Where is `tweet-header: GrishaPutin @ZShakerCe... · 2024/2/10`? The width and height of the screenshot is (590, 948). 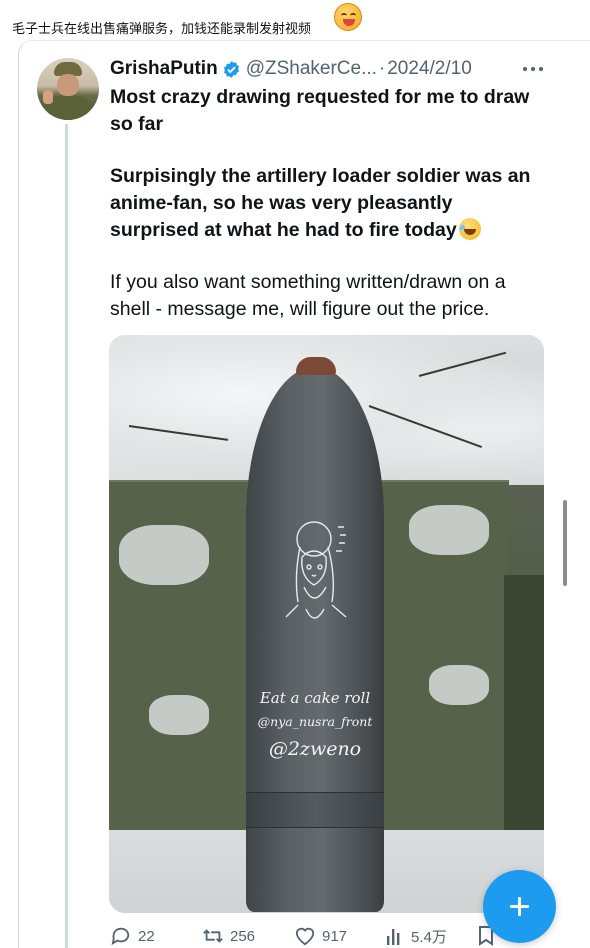
tweet-header: GrishaPutin @ZShakerCe... · 2024/2/10 is located at coordinates (291, 69).